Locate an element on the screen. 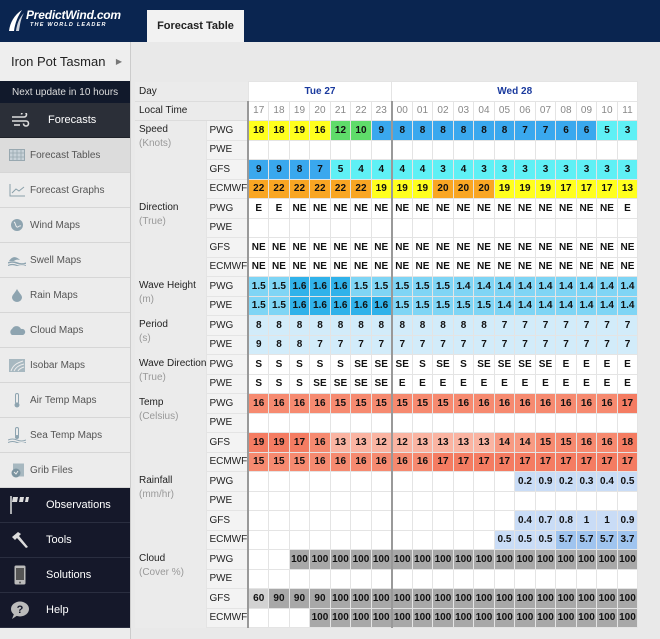 This screenshot has width=660, height=639. forecast-cell: 13 is located at coordinates (422, 442).